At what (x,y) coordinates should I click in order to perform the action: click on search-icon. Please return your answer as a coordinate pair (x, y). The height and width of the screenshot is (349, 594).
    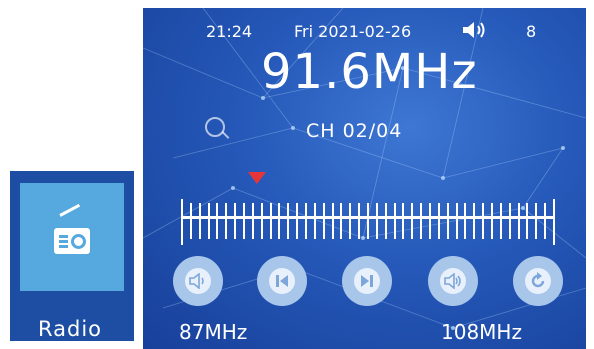
    Looking at the image, I should click on (215, 127).